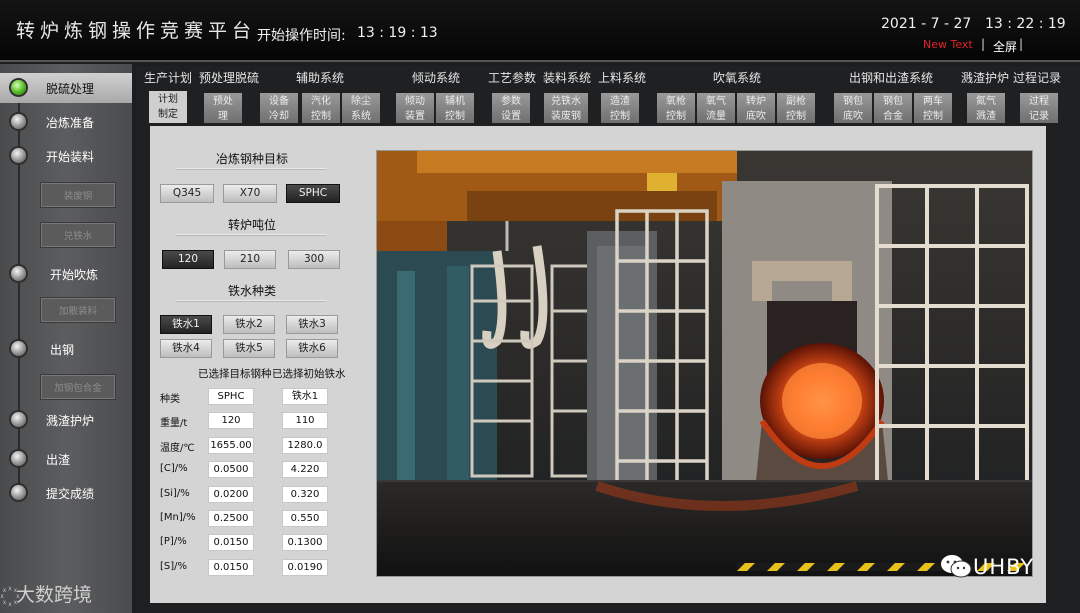  Describe the element at coordinates (620, 108) in the screenshot. I see `tab-slag-control: 造渣 控制` at that location.